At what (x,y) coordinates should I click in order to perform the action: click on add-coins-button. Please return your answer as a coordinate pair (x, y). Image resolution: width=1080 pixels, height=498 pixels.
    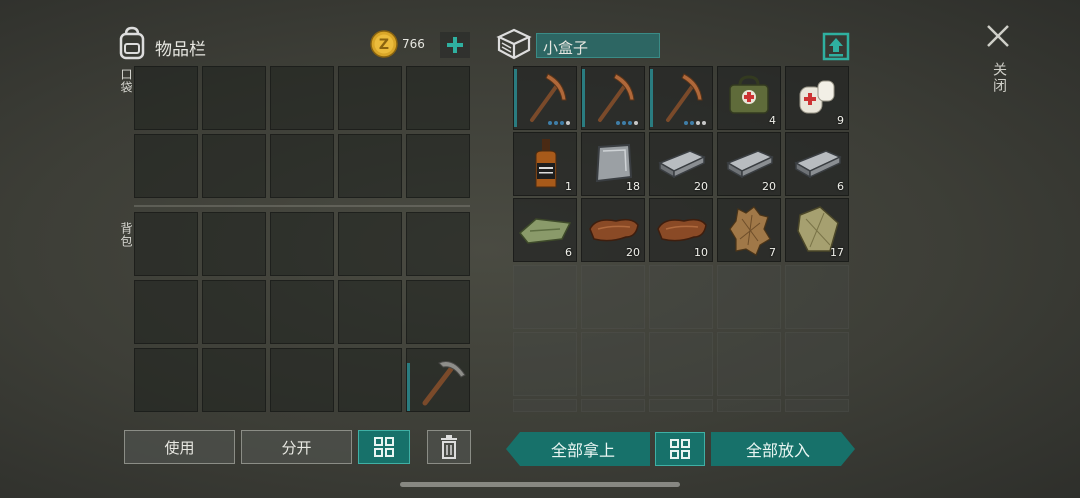
    Looking at the image, I should click on (455, 45).